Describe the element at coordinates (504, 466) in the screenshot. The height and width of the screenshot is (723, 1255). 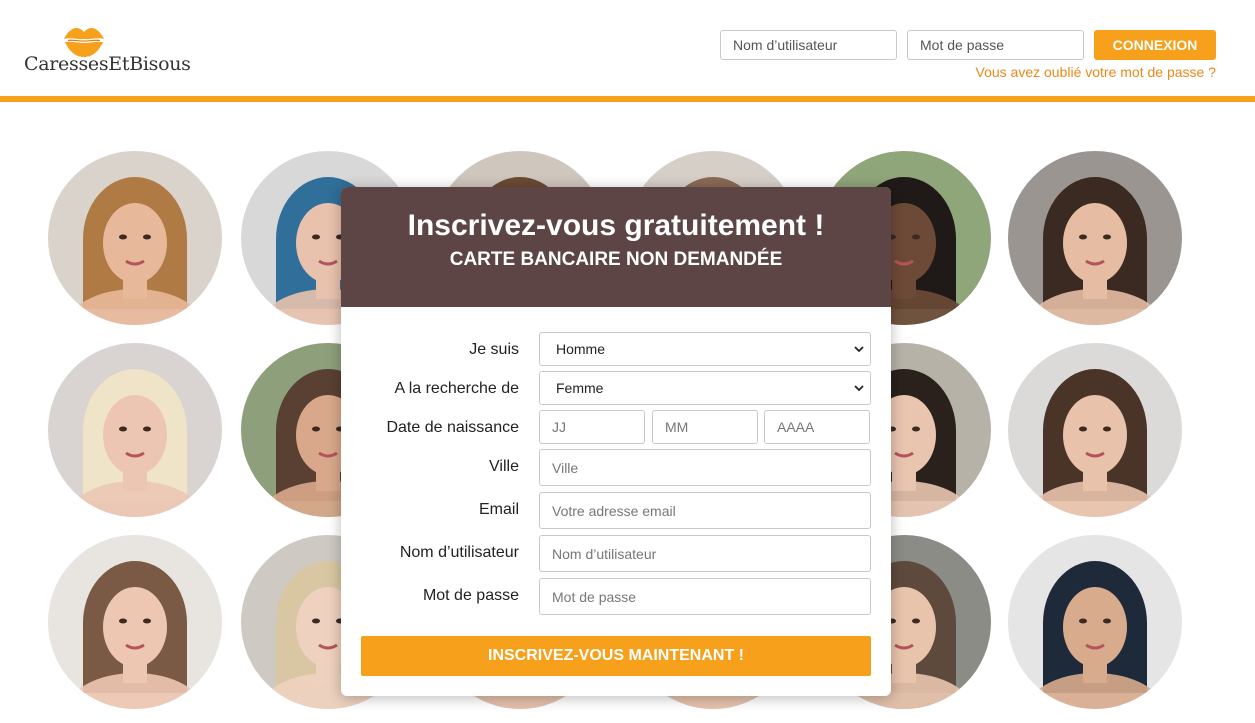
I see `city-label: Ville` at that location.